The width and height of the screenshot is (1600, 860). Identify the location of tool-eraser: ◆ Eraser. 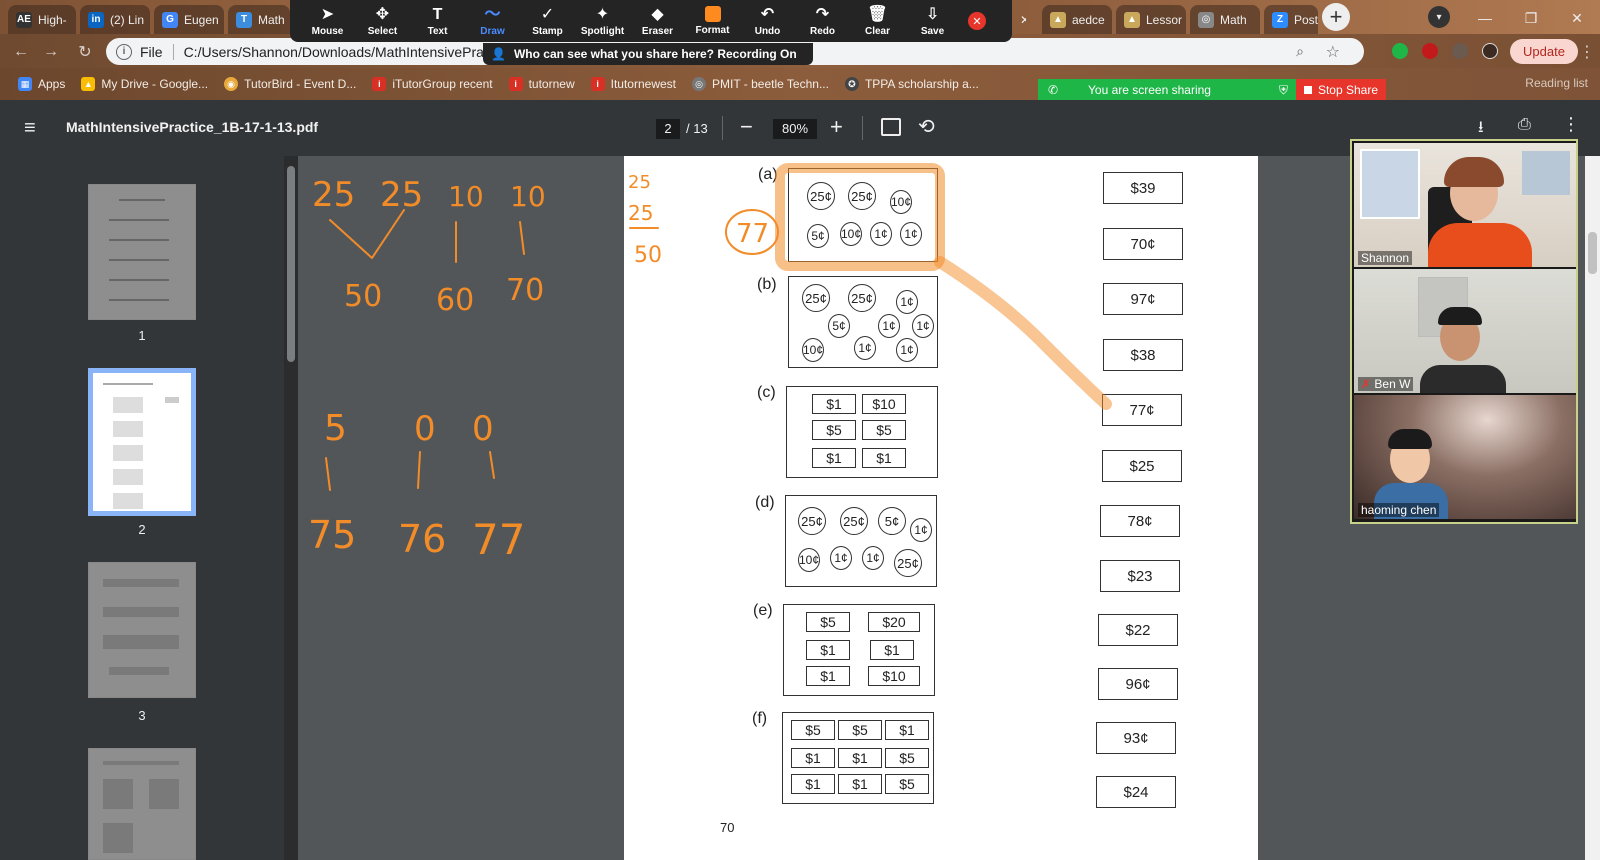
(657, 21).